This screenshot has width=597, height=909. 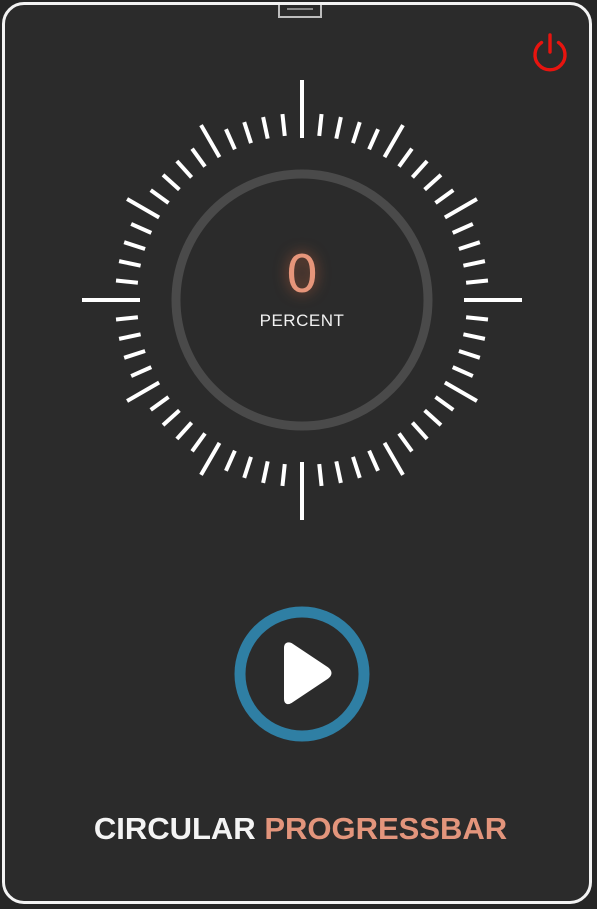 I want to click on play-icon, so click(x=302, y=674).